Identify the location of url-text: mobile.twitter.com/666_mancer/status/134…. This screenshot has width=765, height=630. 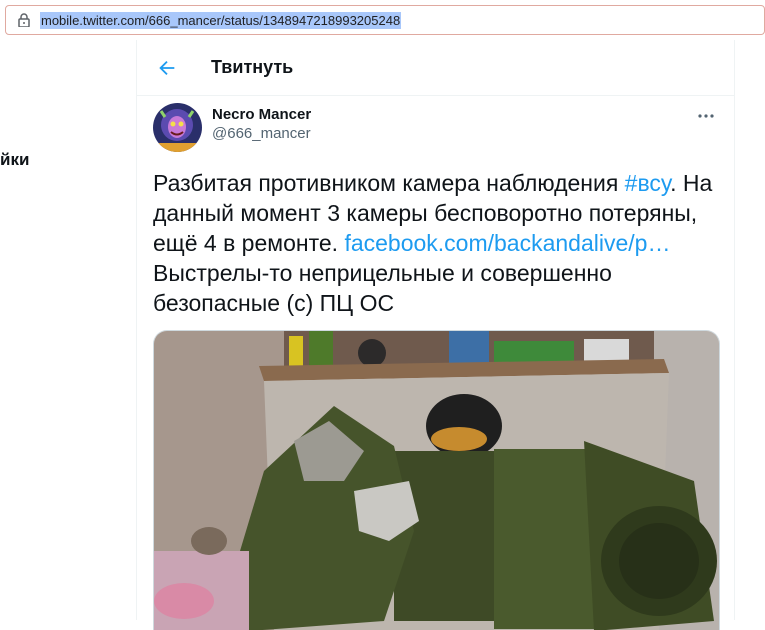
(221, 20).